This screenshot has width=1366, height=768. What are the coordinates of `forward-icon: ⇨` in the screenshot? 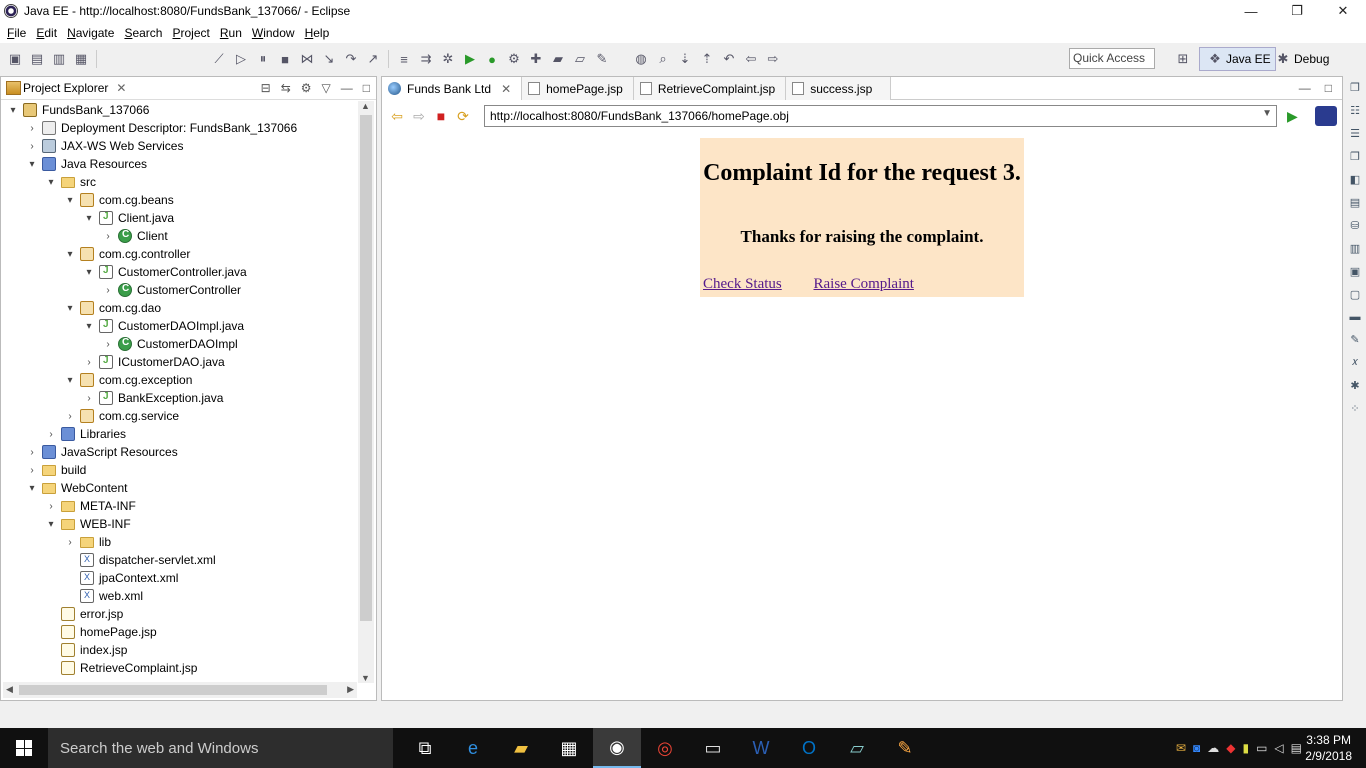 It's located at (773, 59).